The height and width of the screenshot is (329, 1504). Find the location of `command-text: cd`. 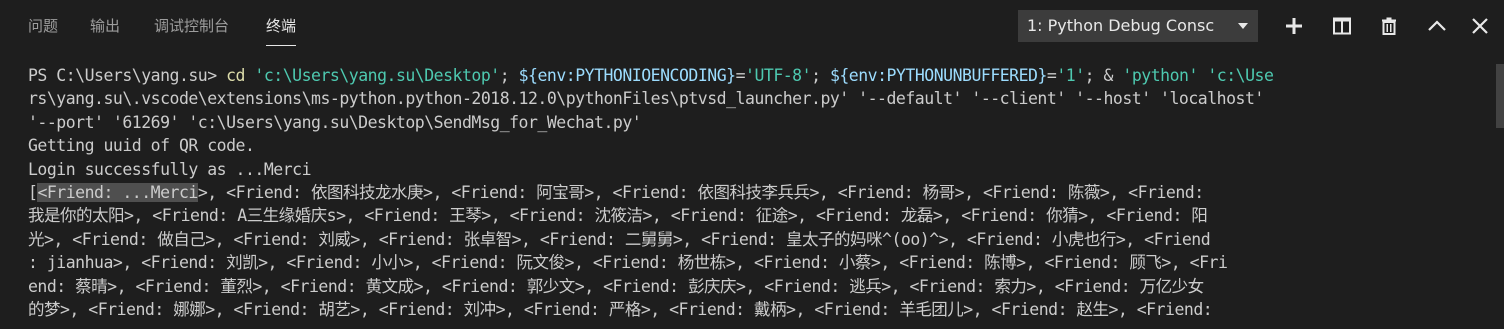

command-text: cd is located at coordinates (235, 75).